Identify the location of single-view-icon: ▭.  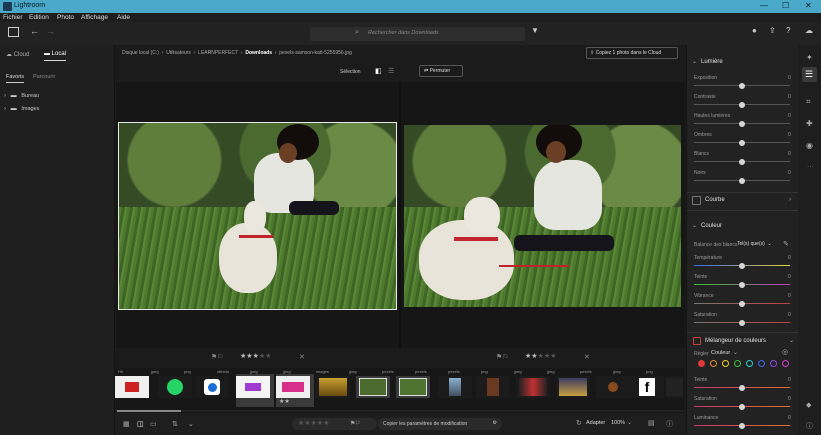
(153, 424).